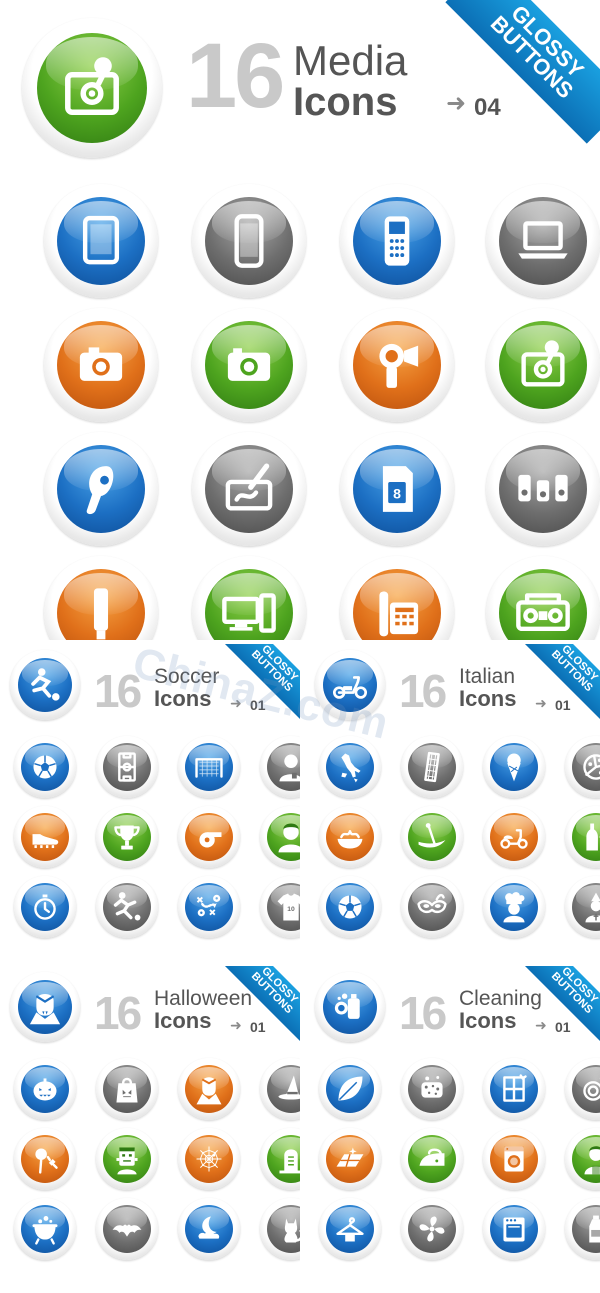 The height and width of the screenshot is (1293, 600). I want to click on wine-button, so click(582, 837).